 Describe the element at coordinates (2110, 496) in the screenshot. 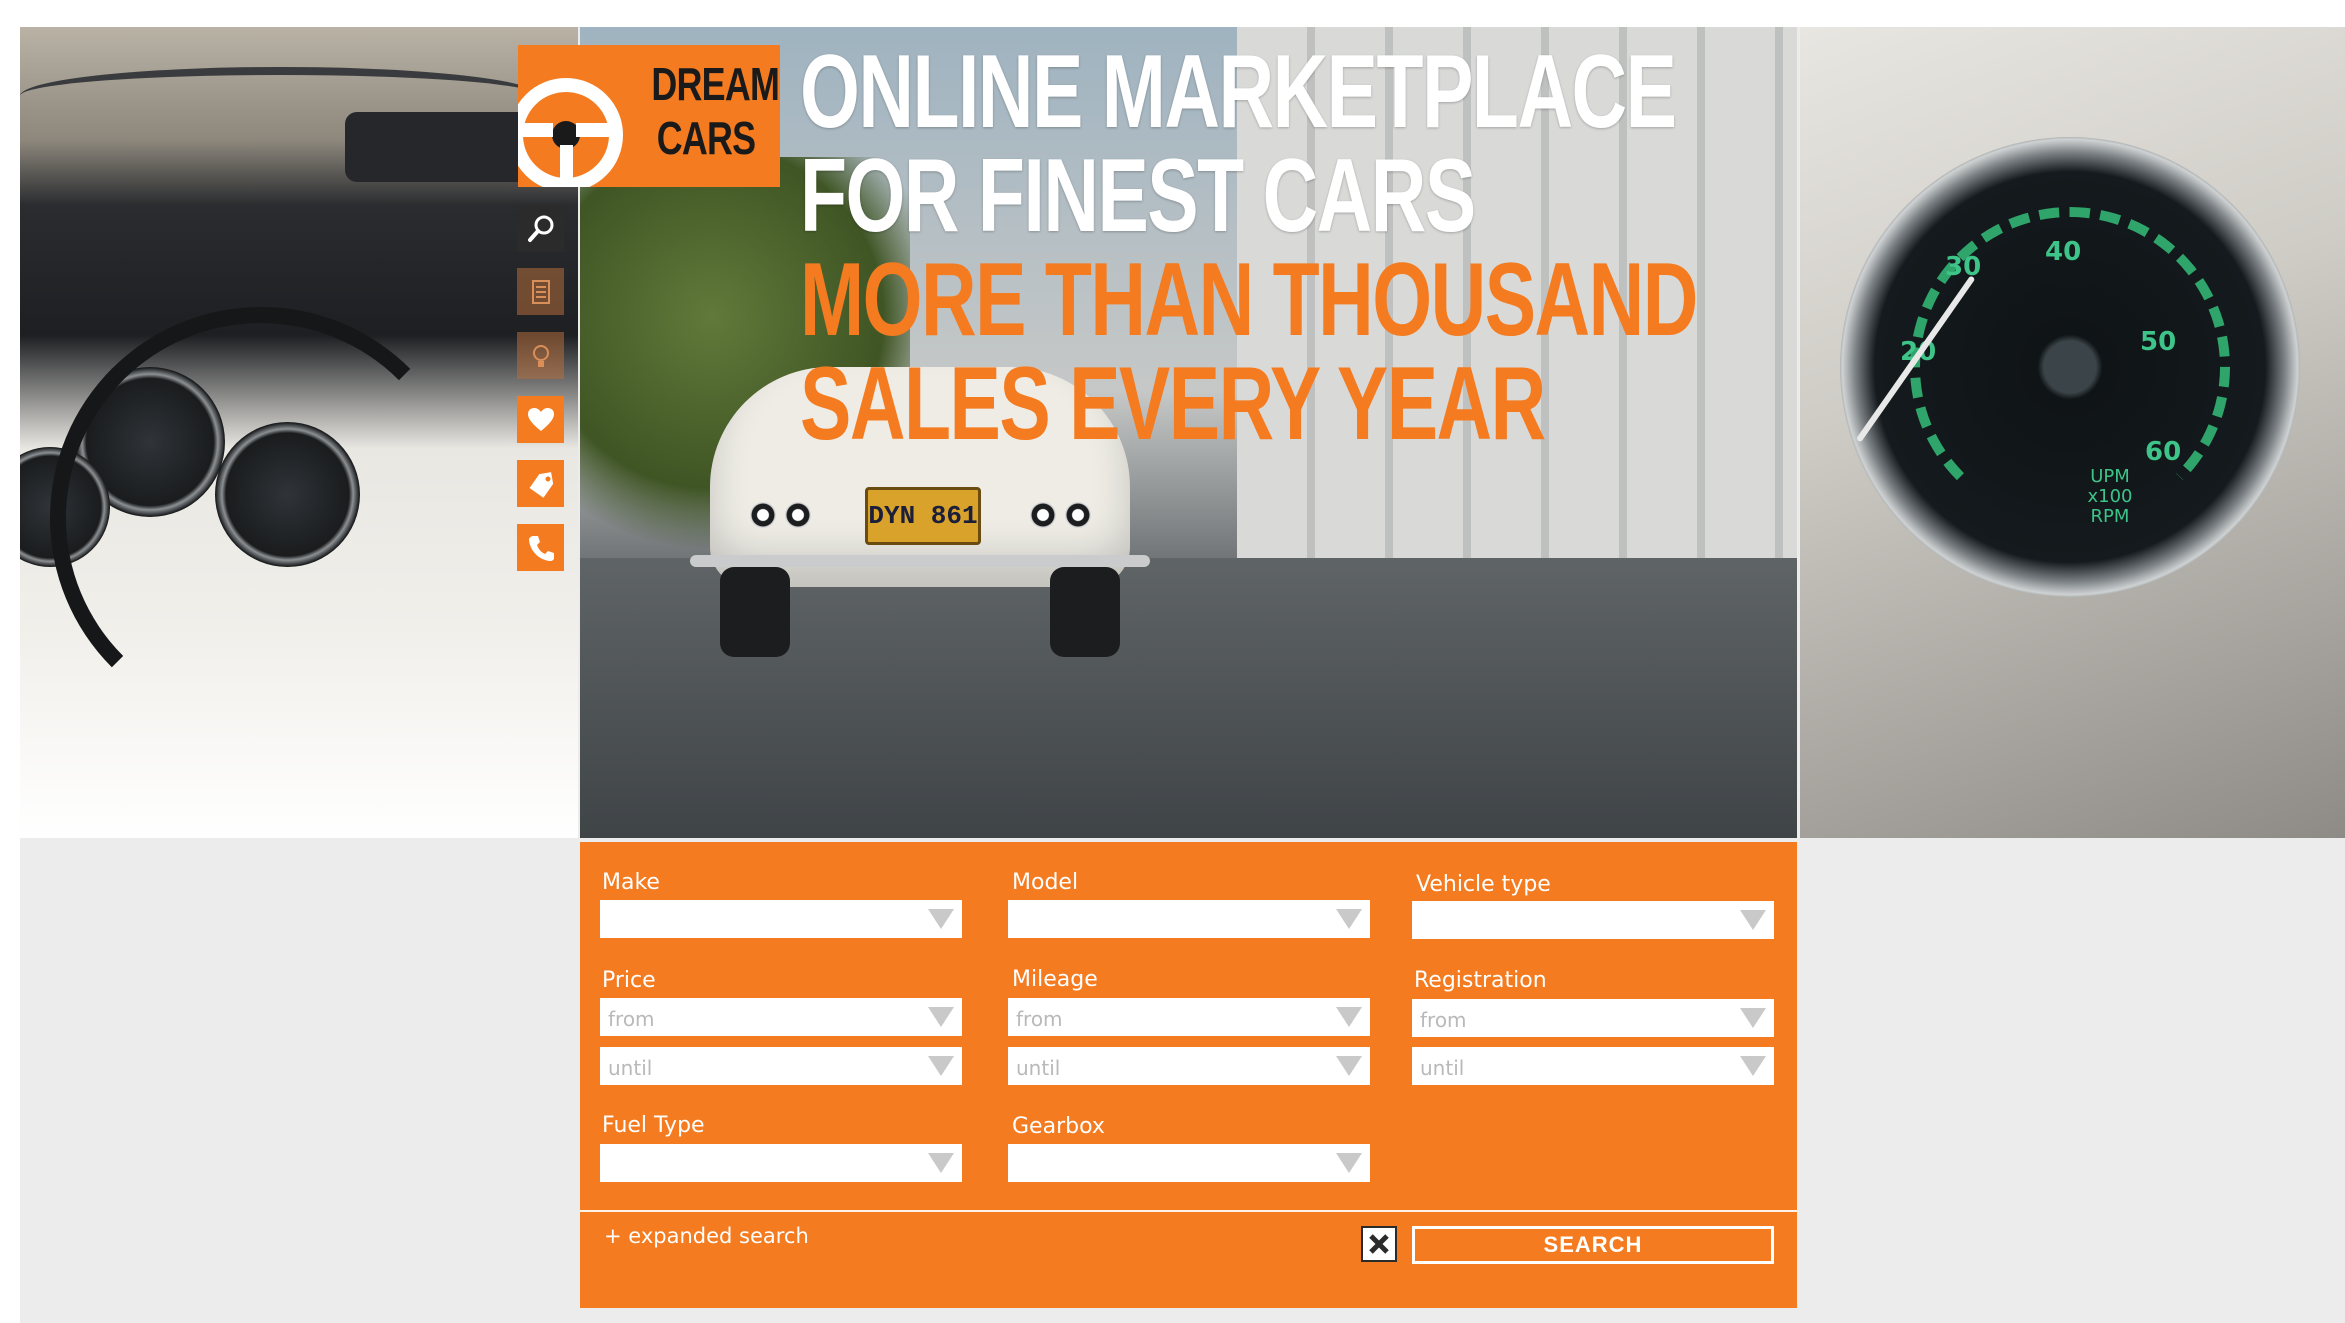

I see `tachometer-units: UPM x100 RPM` at that location.